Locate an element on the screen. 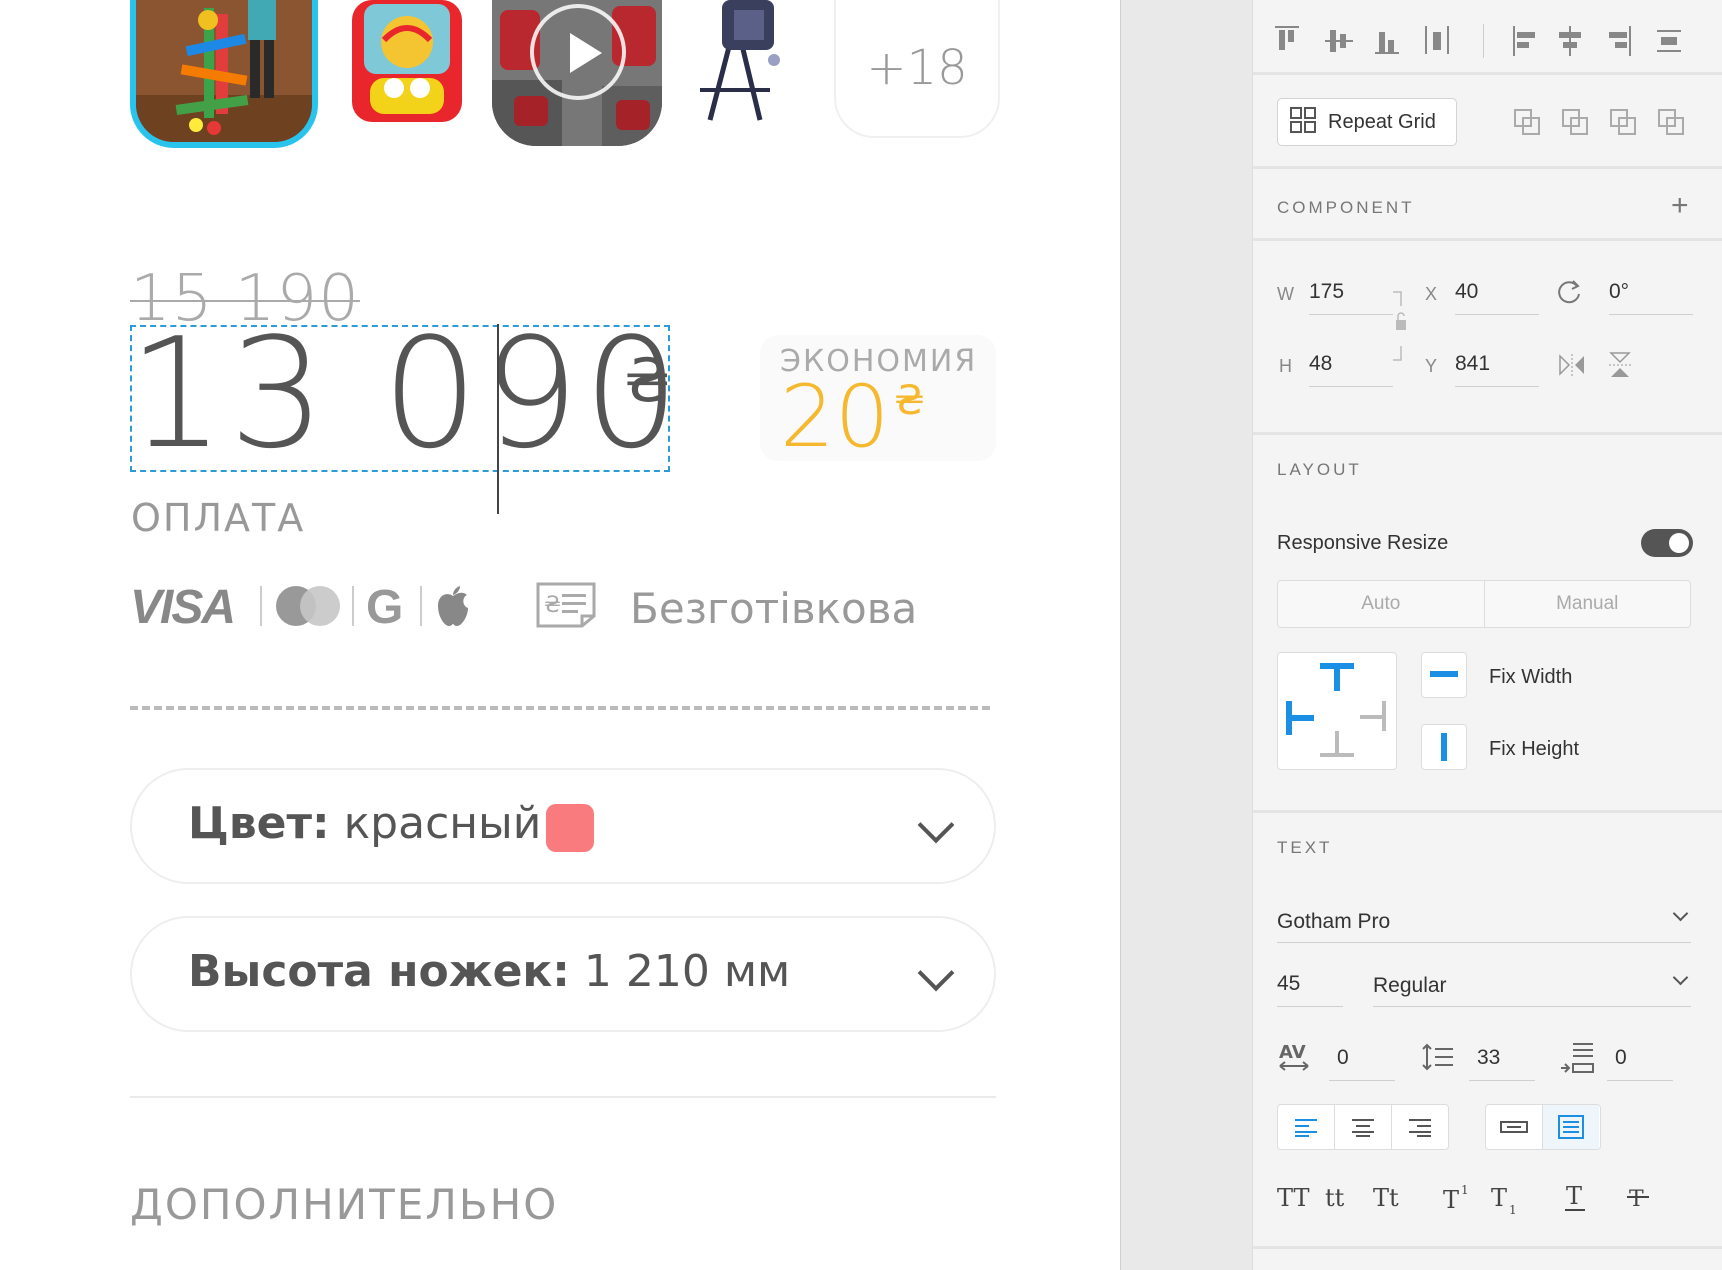  resize-mode-segmented: Auto Manual is located at coordinates (1484, 604).